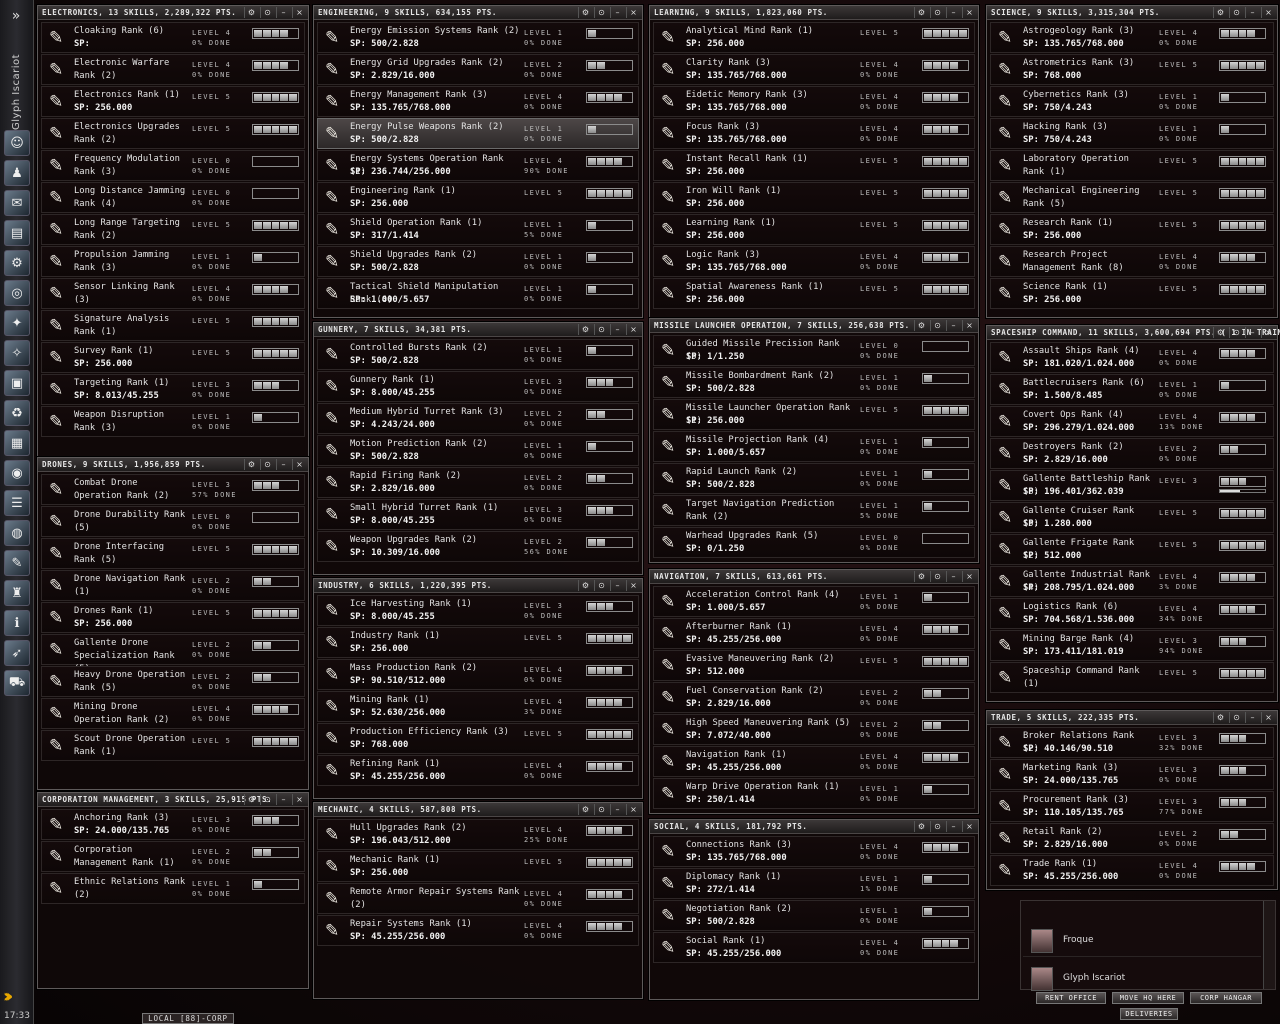 Image resolution: width=1280 pixels, height=1024 pixels. Describe the element at coordinates (17, 997) in the screenshot. I see `launch-chevron-icon: ›››` at that location.